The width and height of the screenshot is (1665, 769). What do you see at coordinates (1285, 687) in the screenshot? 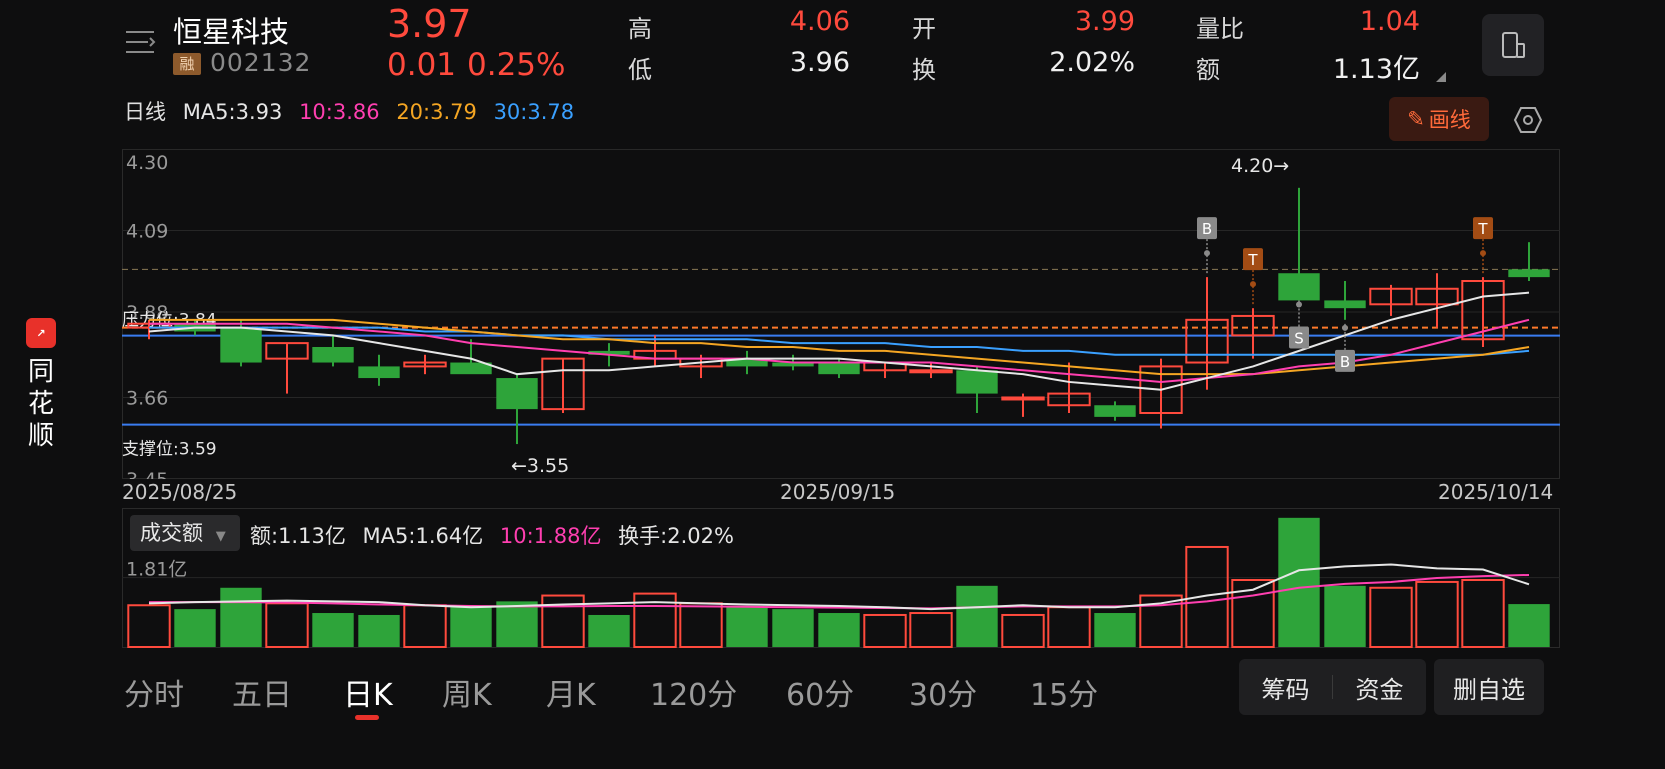
I see `chips-button: 筹码` at bounding box center [1285, 687].